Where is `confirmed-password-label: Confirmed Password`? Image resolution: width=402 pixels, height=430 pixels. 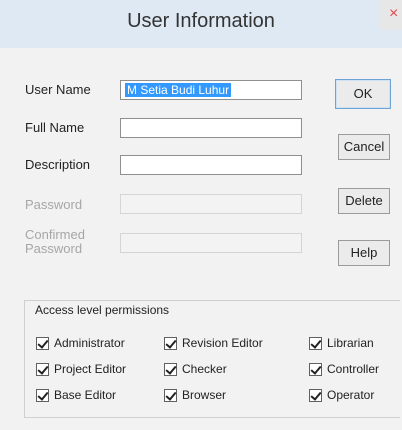
confirmed-password-label: Confirmed Password is located at coordinates (55, 242).